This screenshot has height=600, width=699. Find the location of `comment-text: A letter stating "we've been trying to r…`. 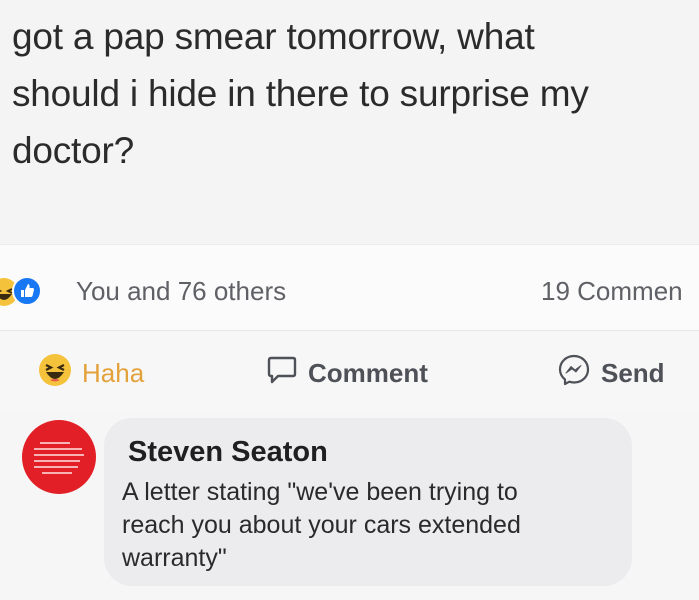

comment-text: A letter stating "we've been trying to r… is located at coordinates (372, 525).